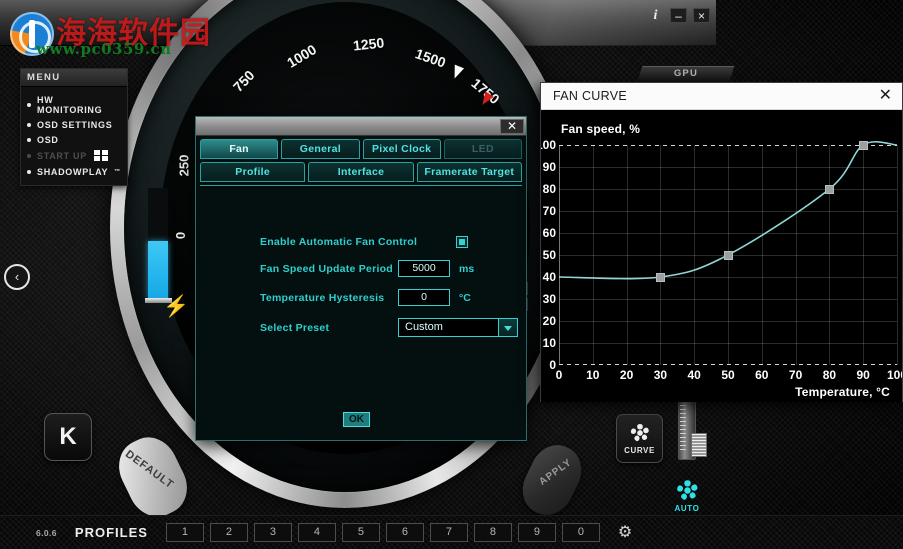  I want to click on tab-framerate-target: Framerate Target, so click(469, 172).